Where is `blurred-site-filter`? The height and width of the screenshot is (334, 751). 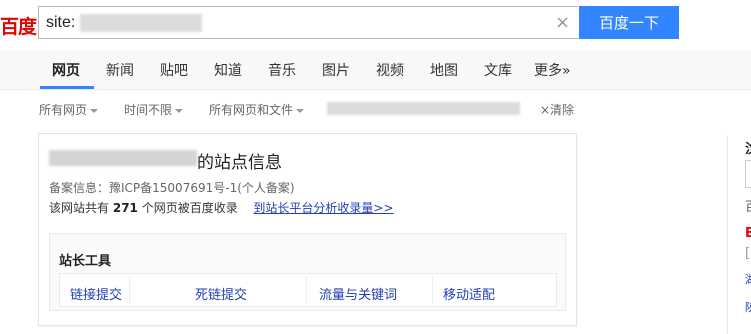 blurred-site-filter is located at coordinates (423, 108).